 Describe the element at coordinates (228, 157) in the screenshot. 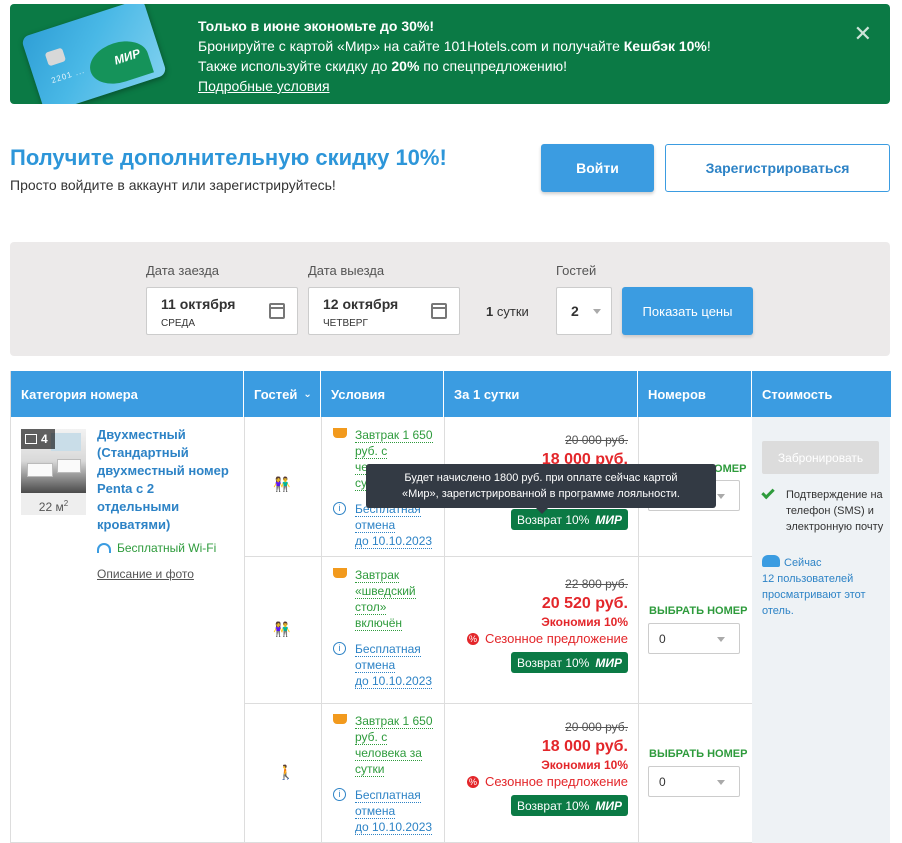

I see `login-promo-title: Получите дополнительную скидку 10%!` at that location.